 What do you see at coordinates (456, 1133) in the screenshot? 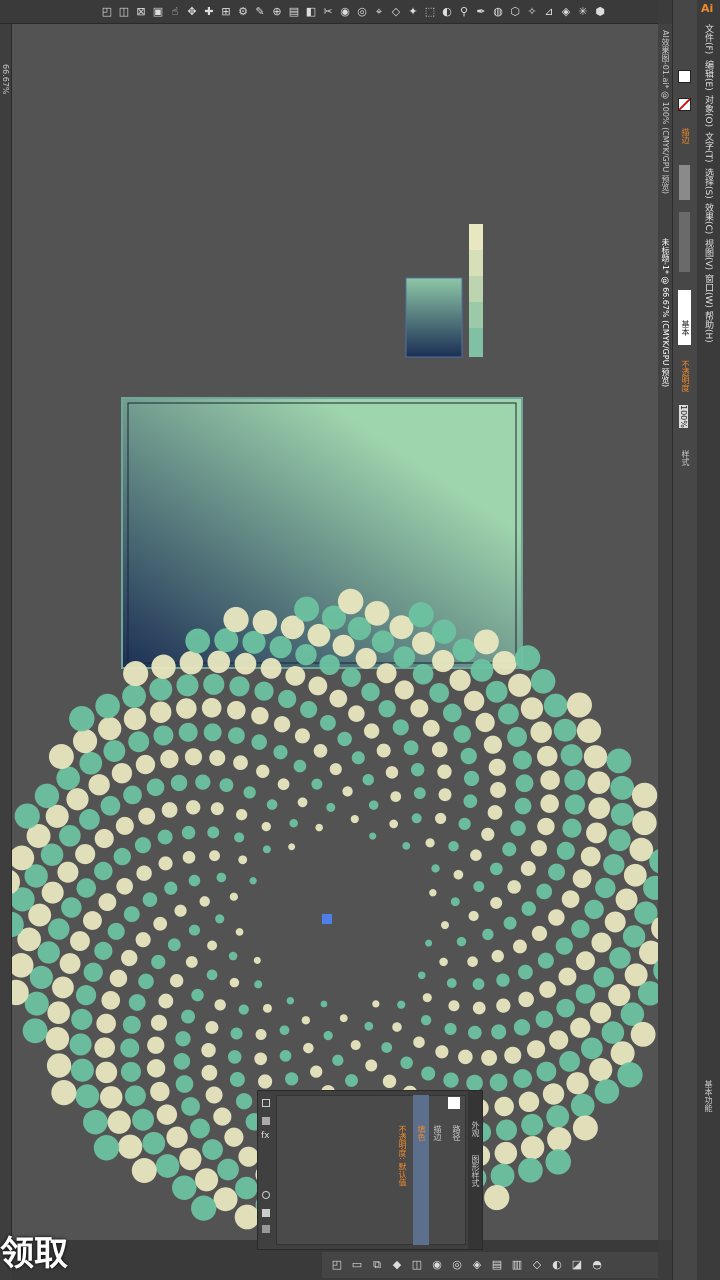
I see `row-path: 路径` at bounding box center [456, 1133].